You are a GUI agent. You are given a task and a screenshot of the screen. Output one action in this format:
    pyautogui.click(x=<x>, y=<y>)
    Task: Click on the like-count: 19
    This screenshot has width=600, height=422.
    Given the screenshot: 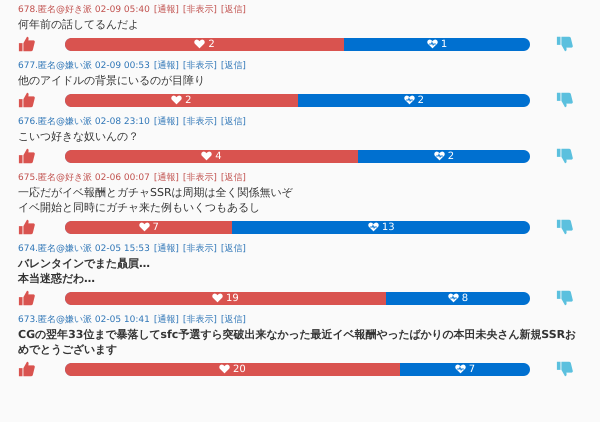 What is the action you would take?
    pyautogui.click(x=225, y=298)
    